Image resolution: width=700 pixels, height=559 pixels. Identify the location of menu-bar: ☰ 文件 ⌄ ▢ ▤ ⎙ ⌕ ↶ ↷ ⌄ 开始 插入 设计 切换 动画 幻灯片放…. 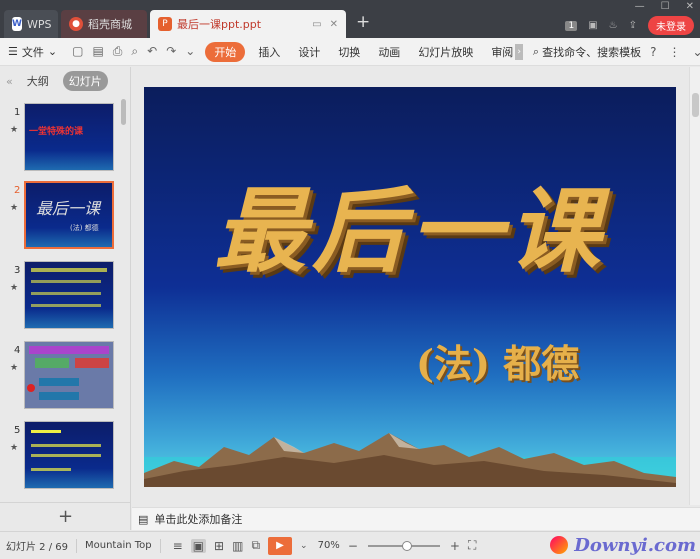
(350, 52).